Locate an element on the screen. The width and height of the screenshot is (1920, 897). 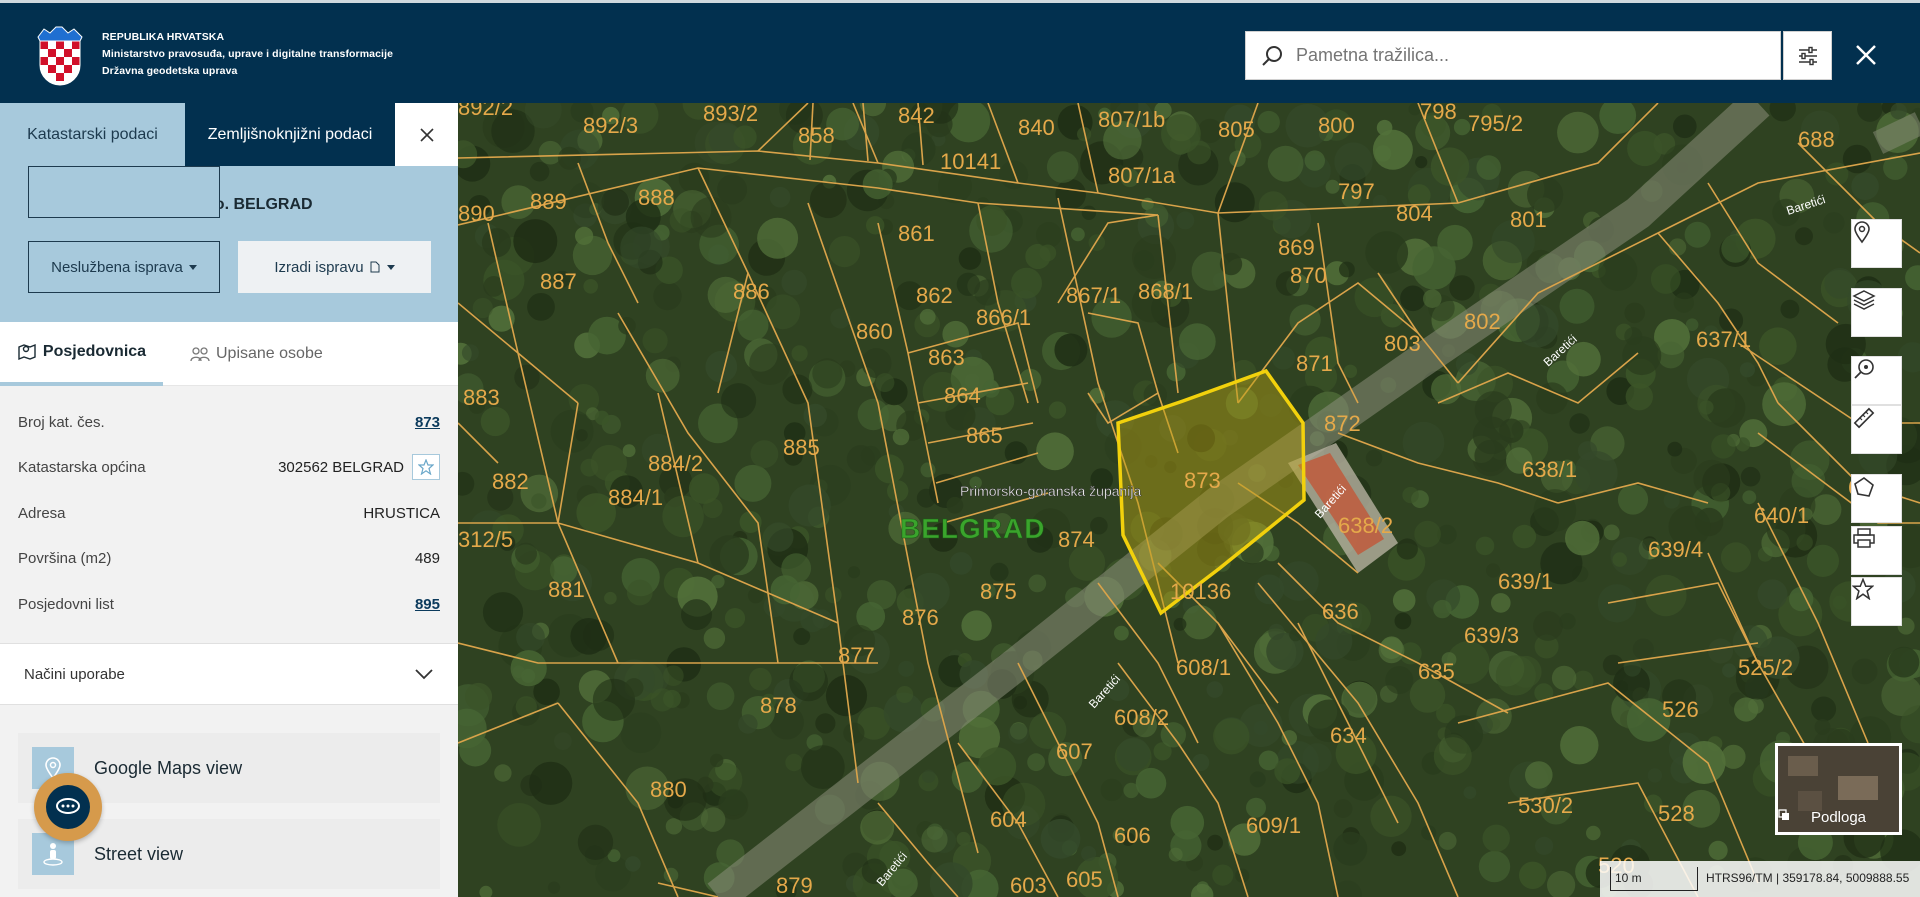
parcel-label-688: 688 is located at coordinates (1816, 139).